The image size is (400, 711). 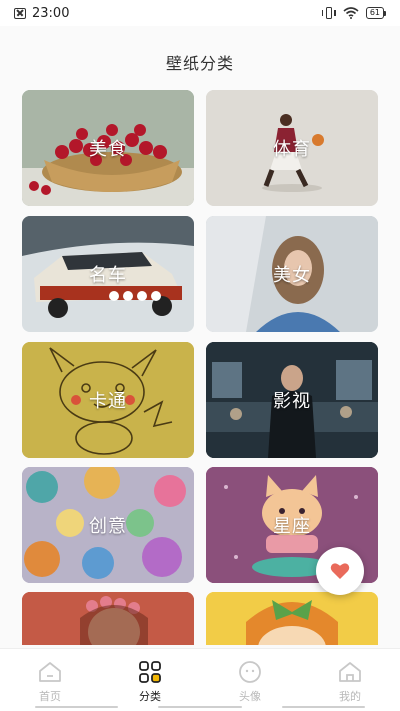 I want to click on tab-label: 分类, so click(x=150, y=696).